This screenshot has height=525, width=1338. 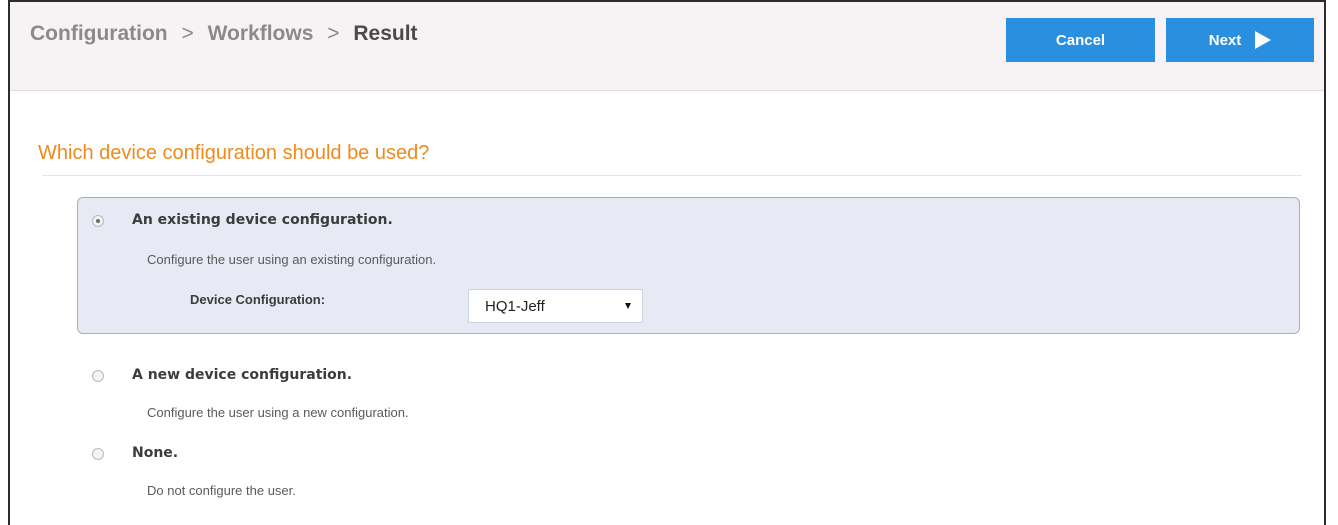 I want to click on cancel-button: Cancel, so click(x=1080, y=40).